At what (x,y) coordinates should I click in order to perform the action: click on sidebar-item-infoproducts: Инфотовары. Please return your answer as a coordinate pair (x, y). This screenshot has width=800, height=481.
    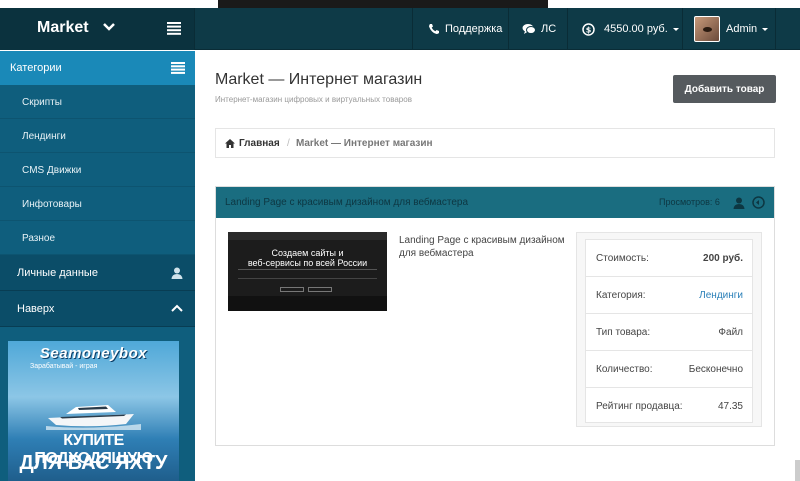
    Looking at the image, I should click on (97, 204).